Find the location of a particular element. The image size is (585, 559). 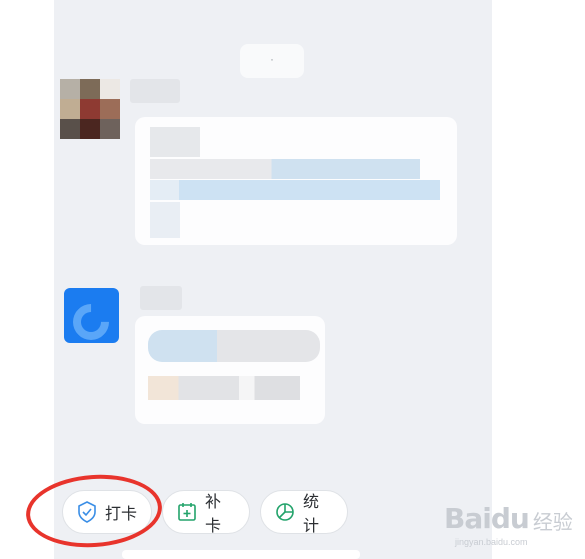

user-avatar is located at coordinates (90, 109).